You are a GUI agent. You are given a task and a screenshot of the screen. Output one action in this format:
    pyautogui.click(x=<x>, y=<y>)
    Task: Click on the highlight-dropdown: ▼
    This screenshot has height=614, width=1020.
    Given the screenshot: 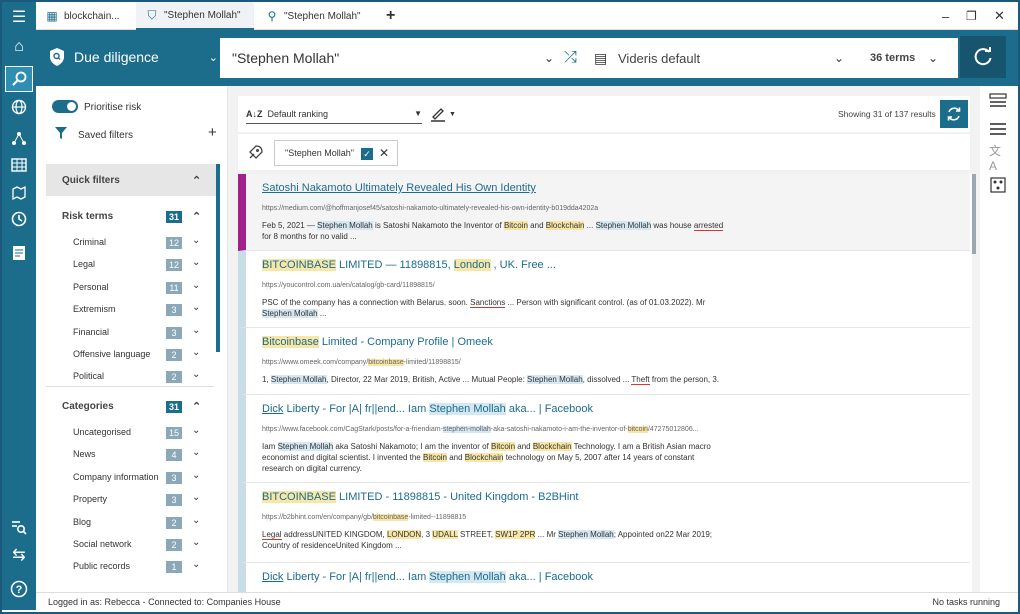 What is the action you would take?
    pyautogui.click(x=445, y=114)
    